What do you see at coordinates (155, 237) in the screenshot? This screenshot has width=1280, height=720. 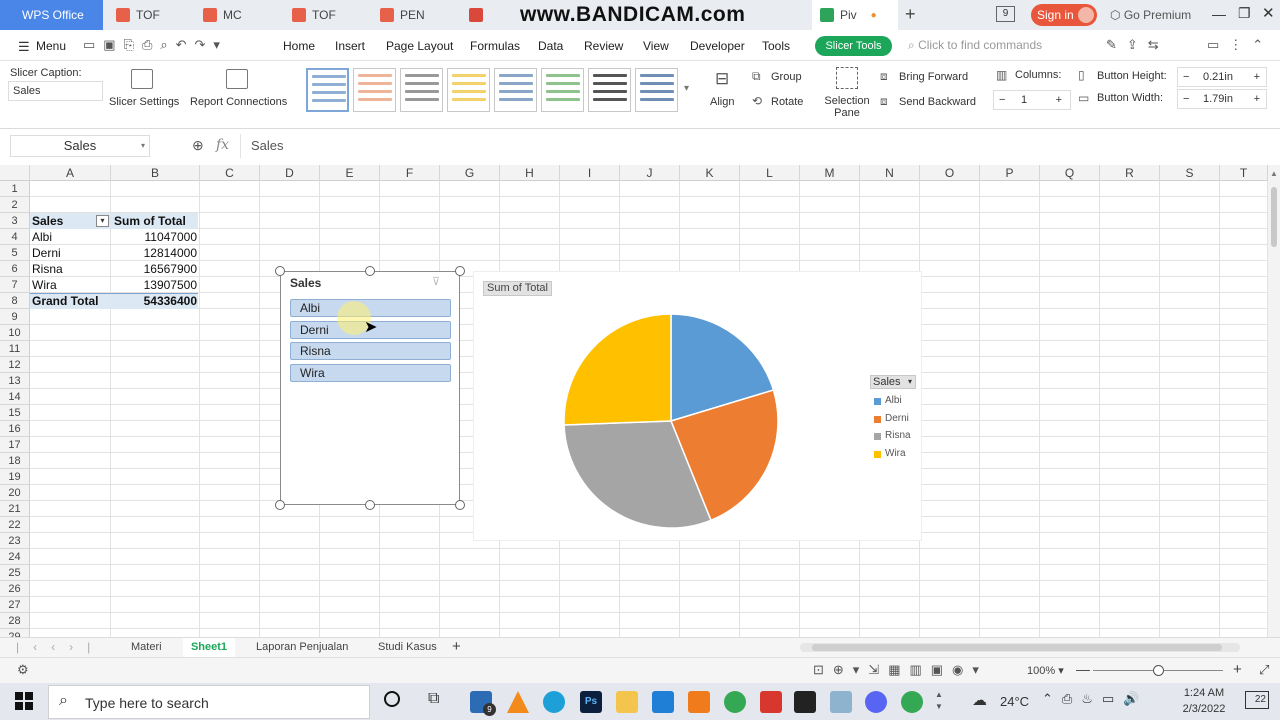 I see `pivot-row-value: 11047000` at bounding box center [155, 237].